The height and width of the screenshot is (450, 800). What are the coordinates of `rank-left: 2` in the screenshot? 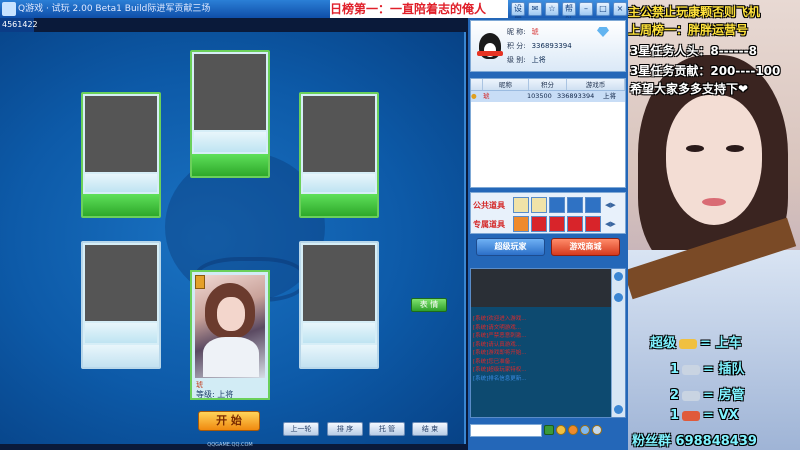 It's located at (675, 395).